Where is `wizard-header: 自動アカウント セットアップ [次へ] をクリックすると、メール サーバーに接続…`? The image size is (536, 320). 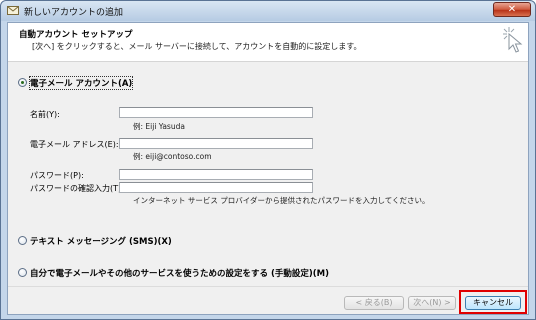 wizard-header: 自動アカウント セットアップ [次へ] をクリックすると、メール サーバーに接続… is located at coordinates (268, 42).